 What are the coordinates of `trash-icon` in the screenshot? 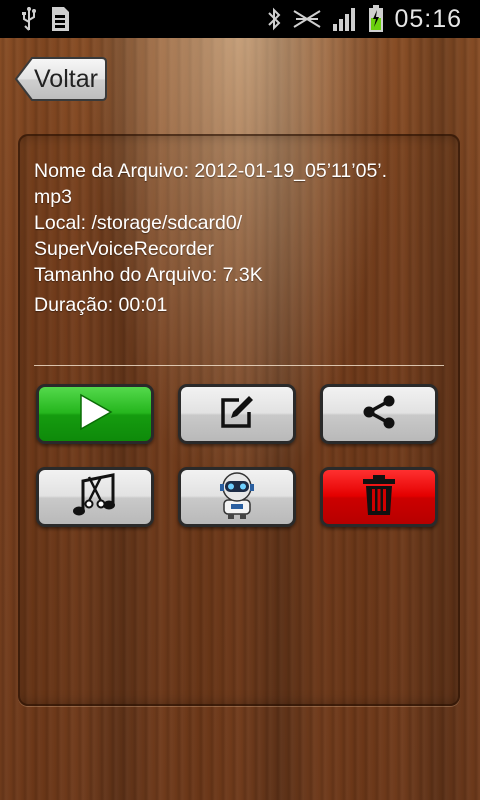 It's located at (379, 497).